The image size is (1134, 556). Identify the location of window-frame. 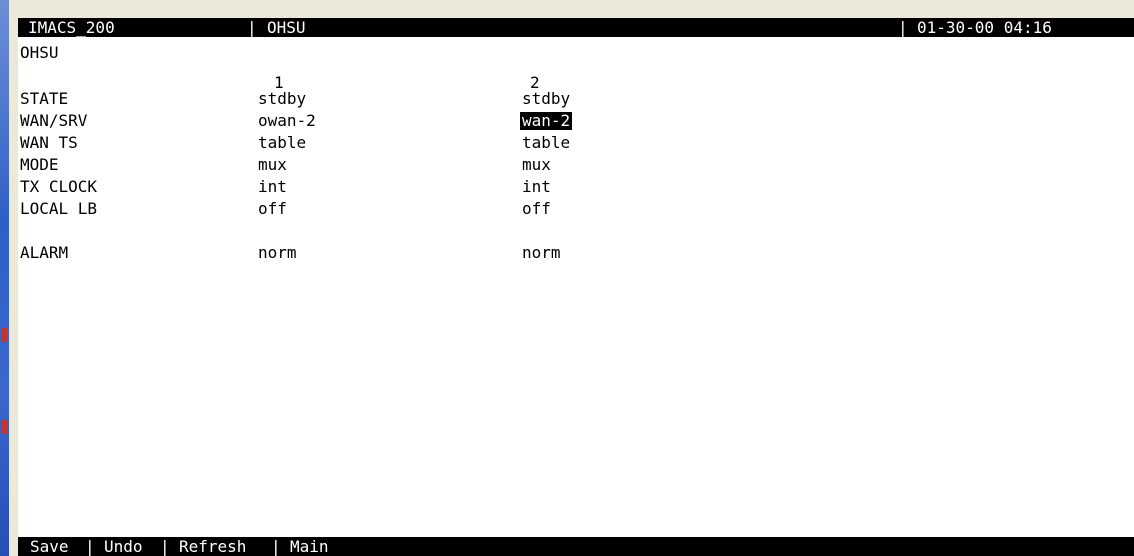
(13, 278).